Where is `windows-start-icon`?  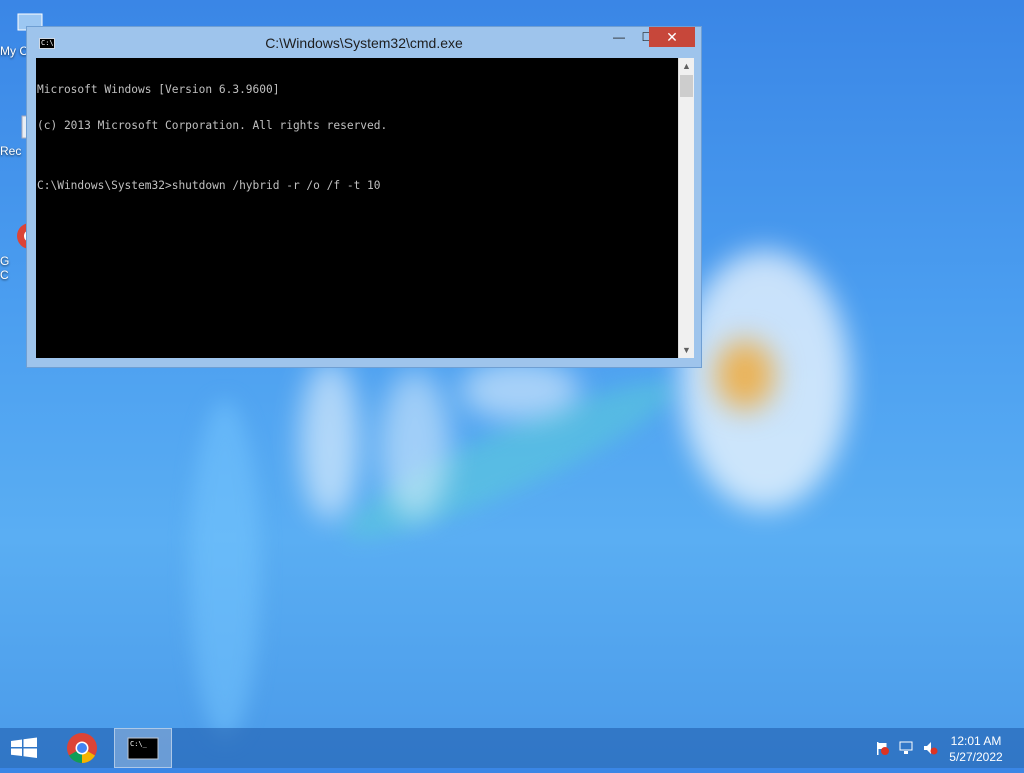 windows-start-icon is located at coordinates (24, 747).